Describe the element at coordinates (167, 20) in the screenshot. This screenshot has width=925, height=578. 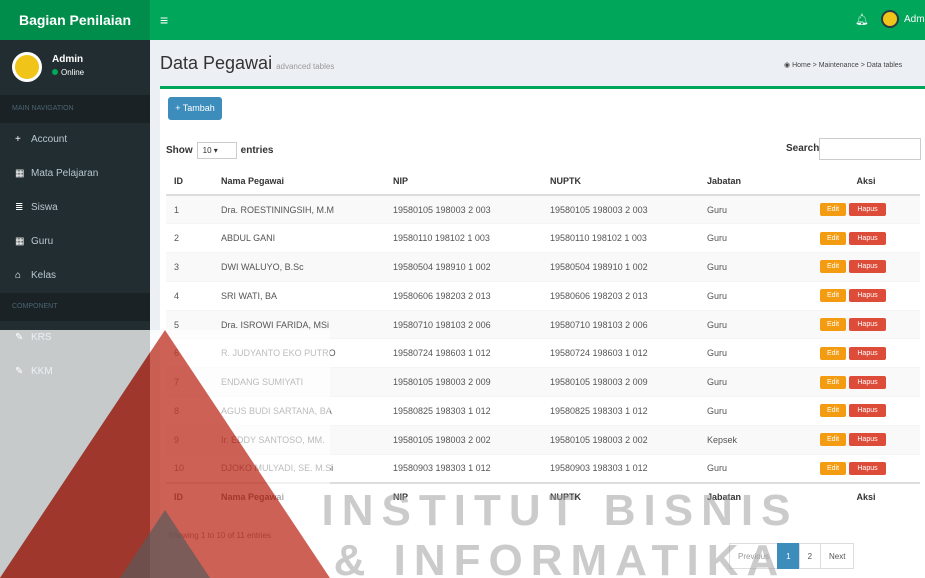
I see `menu-toggle-icon: ≡` at that location.